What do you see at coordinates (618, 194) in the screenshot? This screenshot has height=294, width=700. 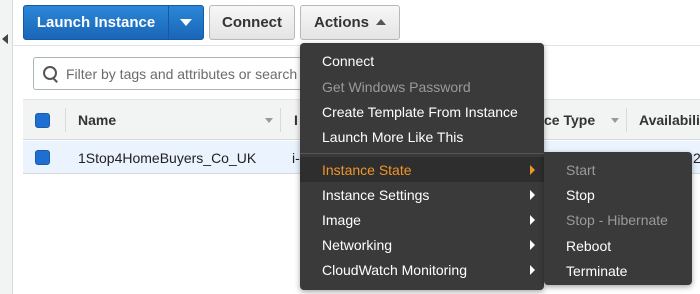 I see `submenu-item-stop: Stop` at bounding box center [618, 194].